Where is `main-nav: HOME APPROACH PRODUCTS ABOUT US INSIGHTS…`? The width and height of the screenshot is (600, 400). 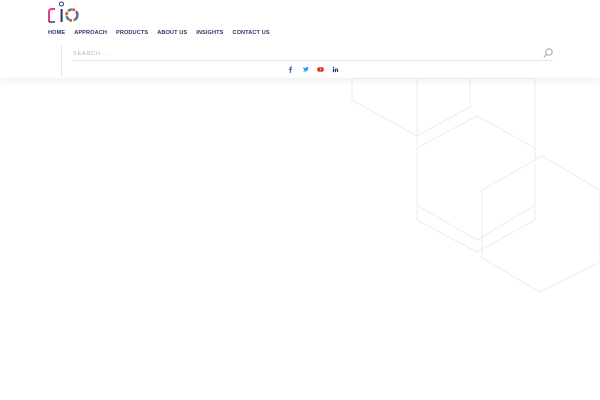
main-nav: HOME APPROACH PRODUCTS ABOUT US INSIGHTS… is located at coordinates (163, 33).